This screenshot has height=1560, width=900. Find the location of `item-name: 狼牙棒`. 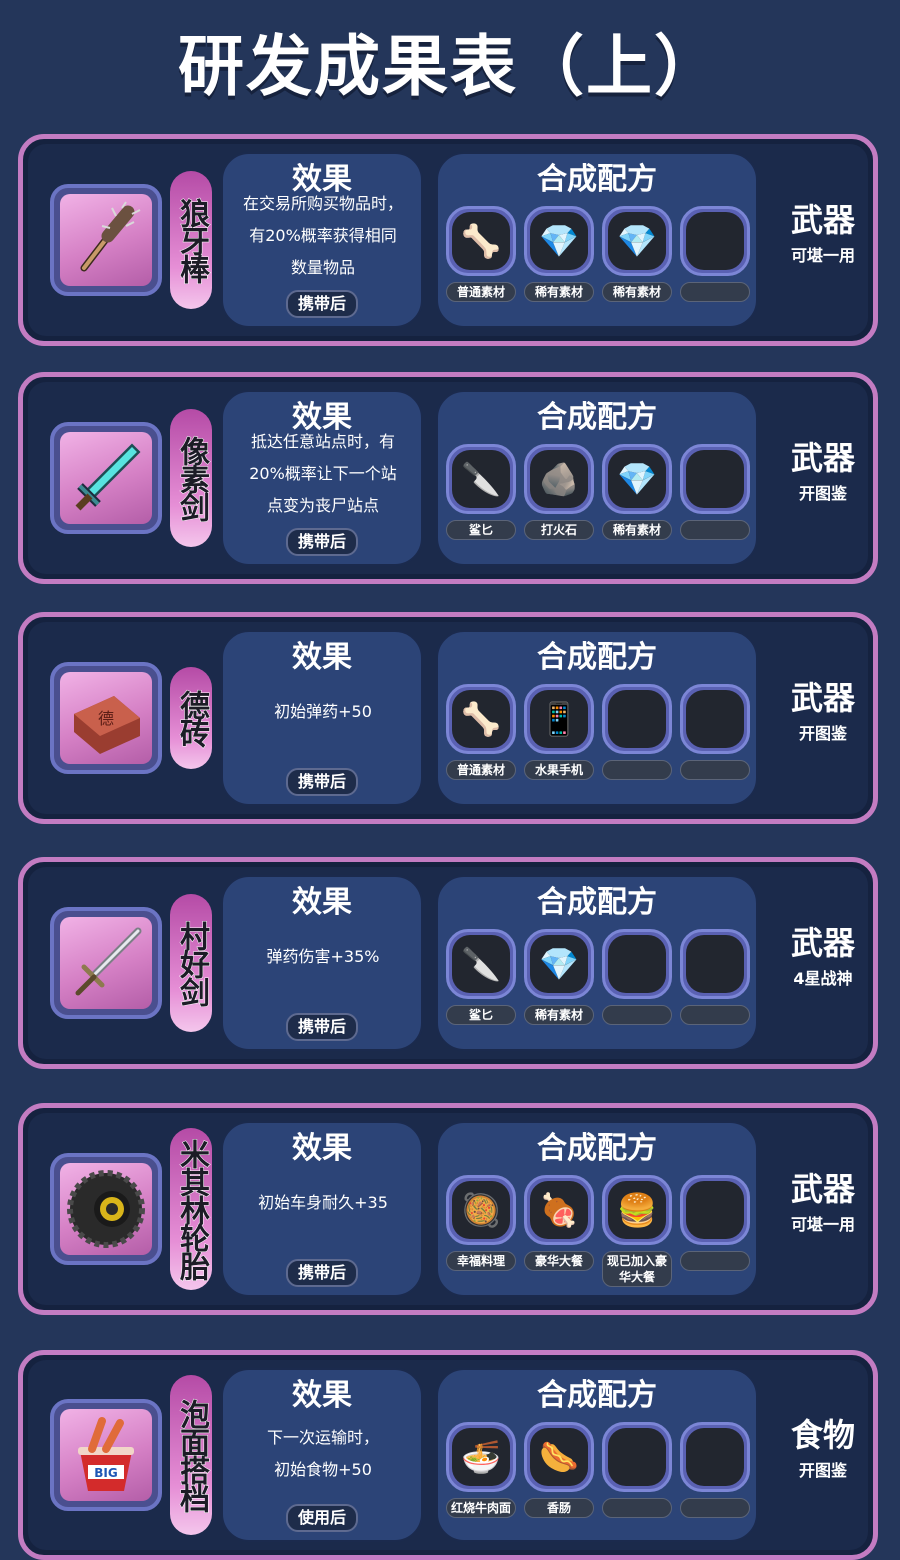

item-name: 狼牙棒 is located at coordinates (192, 240).